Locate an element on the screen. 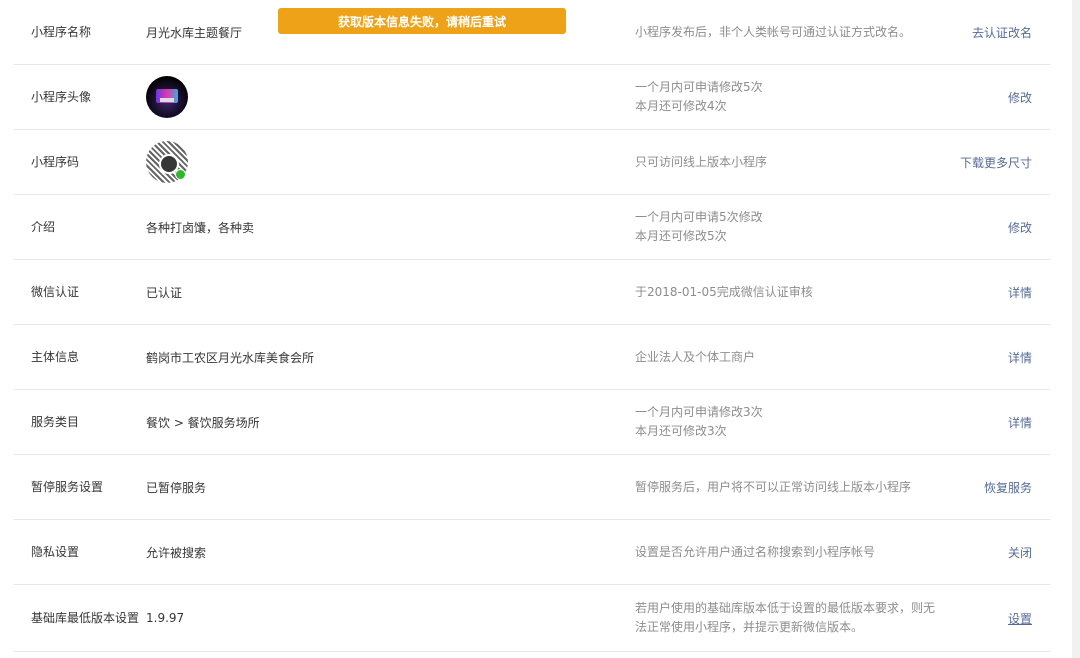 Image resolution: width=1080 pixels, height=658 pixels. entity-details-link: 详情 is located at coordinates (1020, 357).